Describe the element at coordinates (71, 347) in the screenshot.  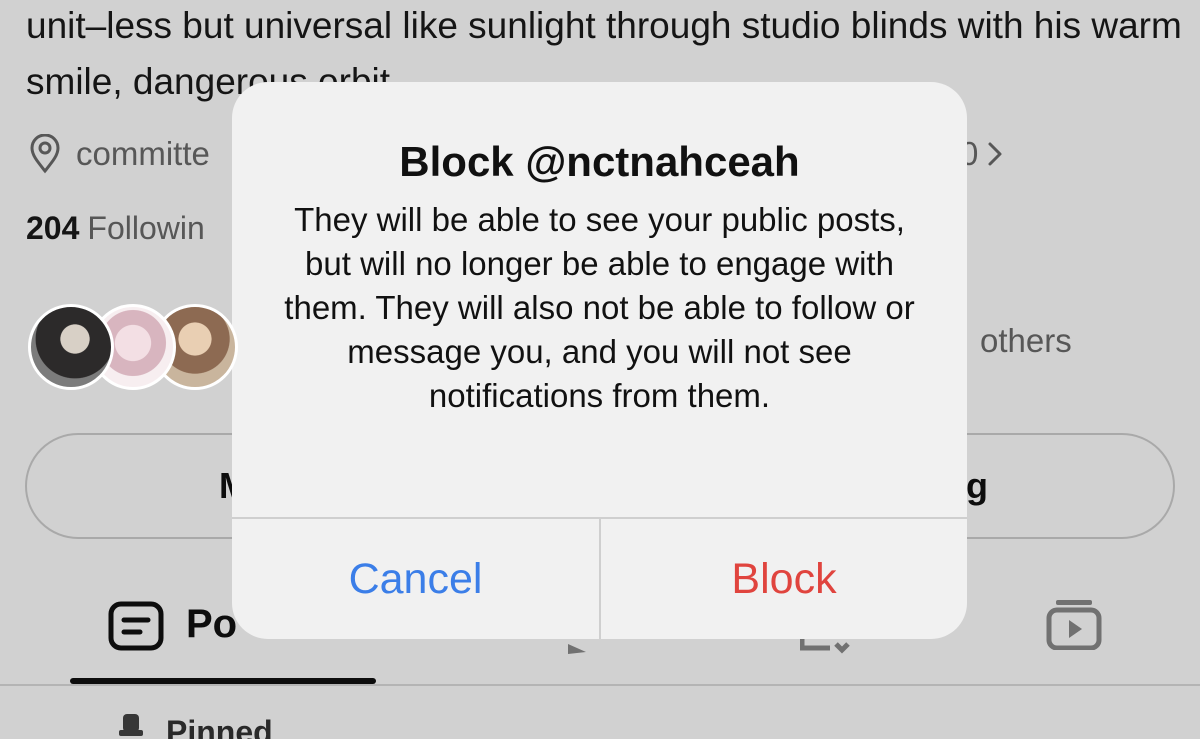
I see `avatar` at that location.